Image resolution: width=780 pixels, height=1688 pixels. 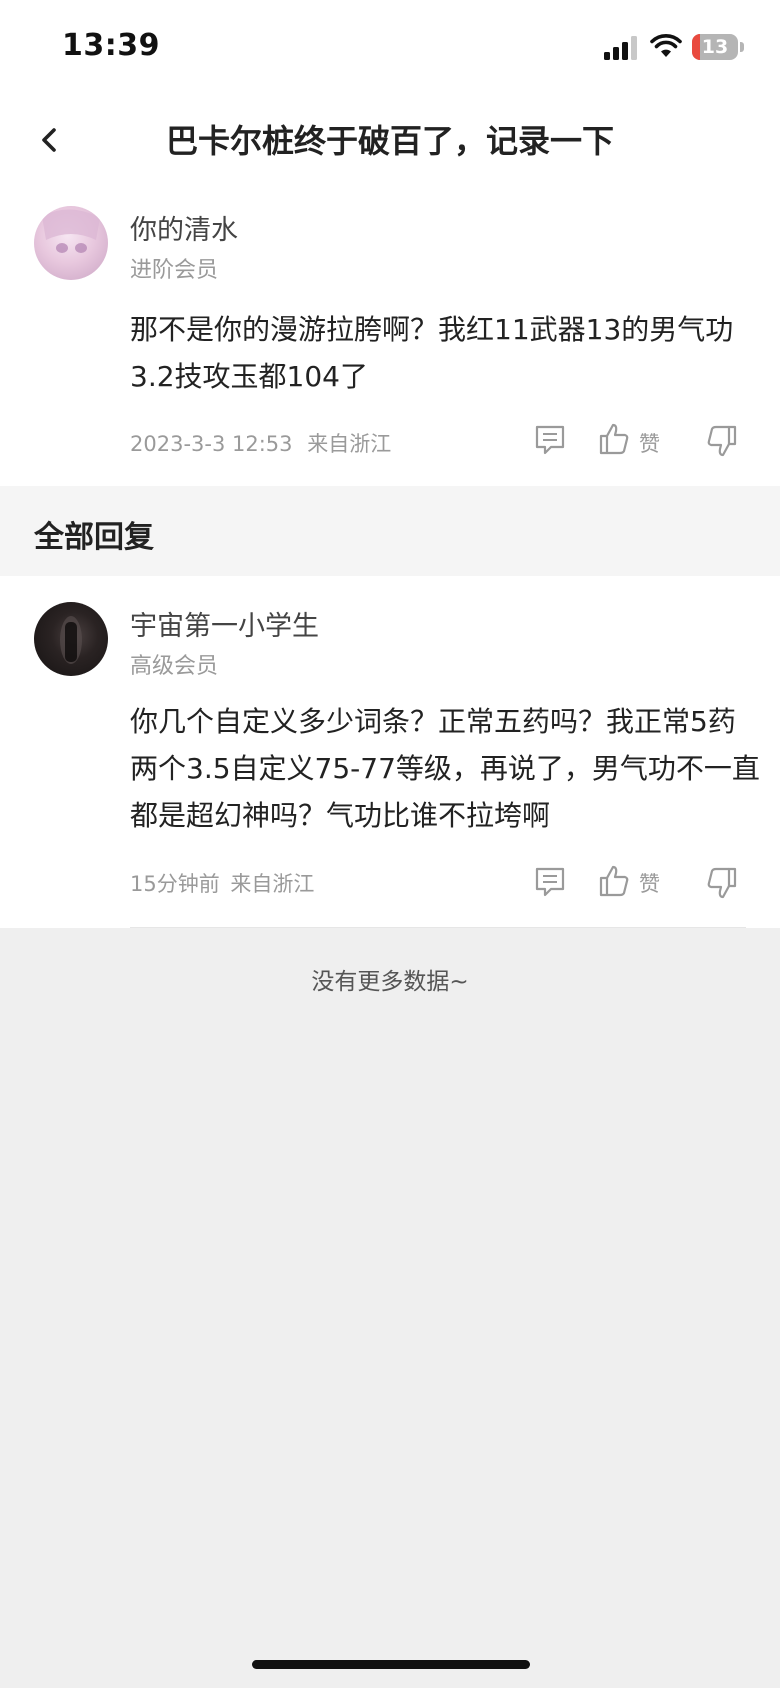 I want to click on replies-section-header: 全部回复, so click(x=390, y=531).